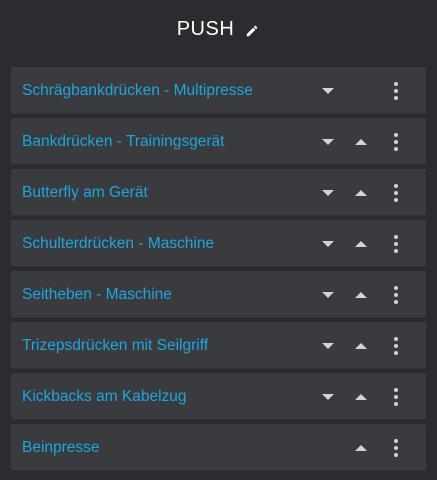 This screenshot has height=480, width=437. I want to click on exercise-row: Bankdrücken - Trainingsgerät, so click(218, 141).